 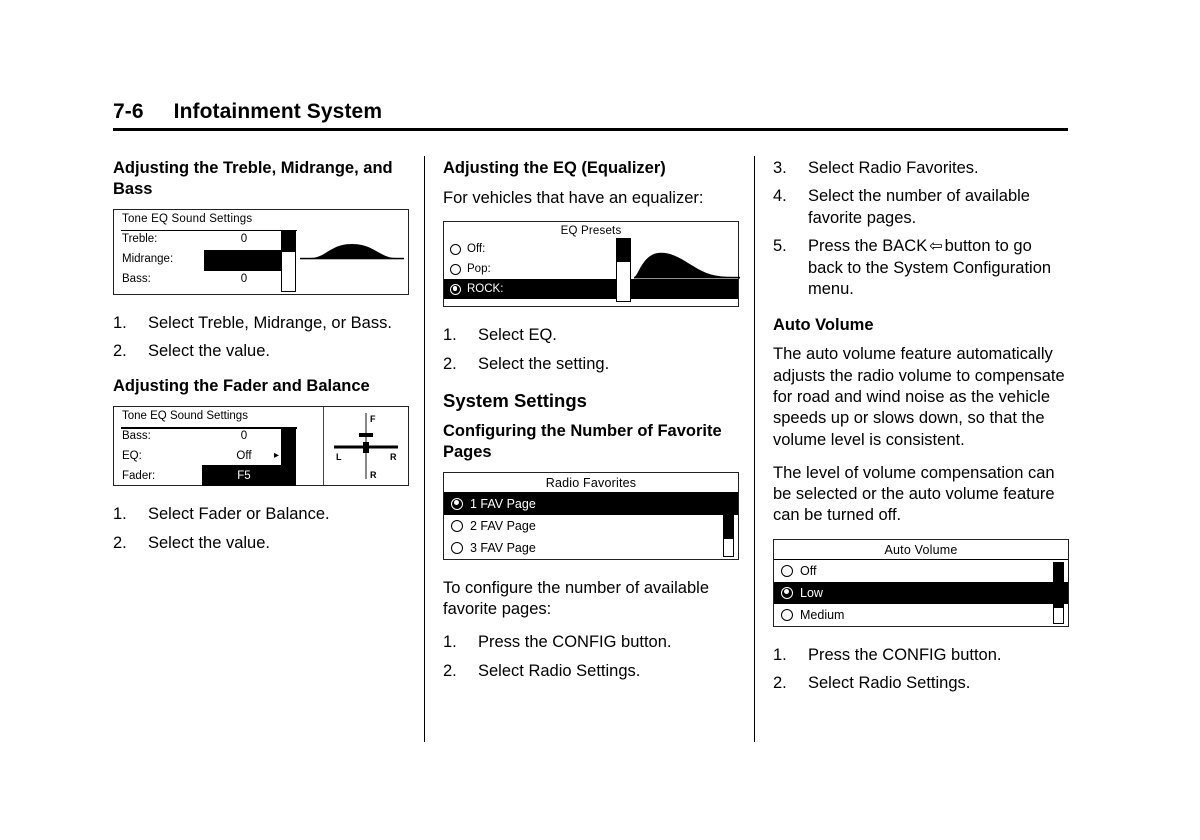 What do you see at coordinates (936, 247) in the screenshot?
I see `back-arrow-icon: ⇦` at bounding box center [936, 247].